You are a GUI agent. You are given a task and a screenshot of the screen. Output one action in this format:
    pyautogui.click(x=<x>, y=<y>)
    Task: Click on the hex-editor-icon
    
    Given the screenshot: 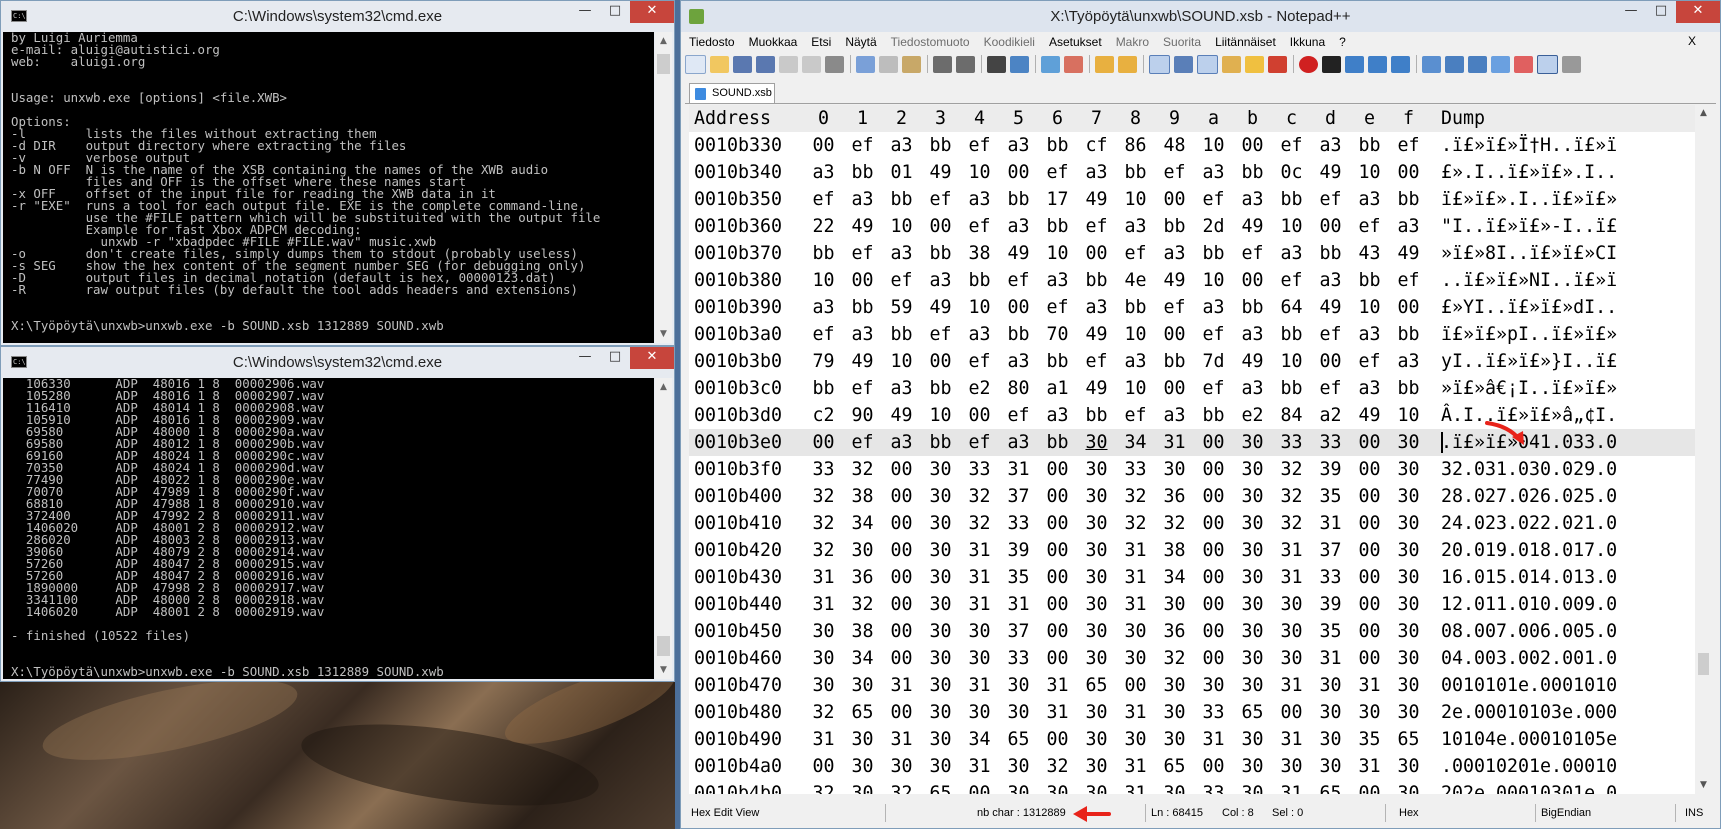 What is the action you would take?
    pyautogui.click(x=1547, y=64)
    